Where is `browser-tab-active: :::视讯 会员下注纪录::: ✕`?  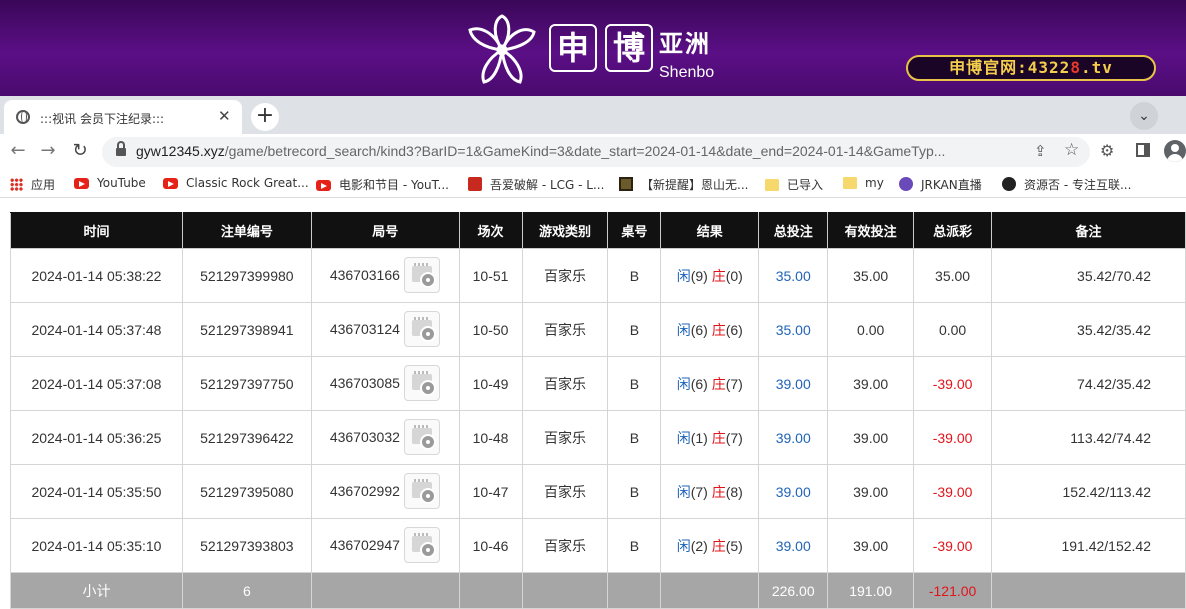
browser-tab-active: :::视讯 会员下注纪录::: ✕ is located at coordinates (123, 117).